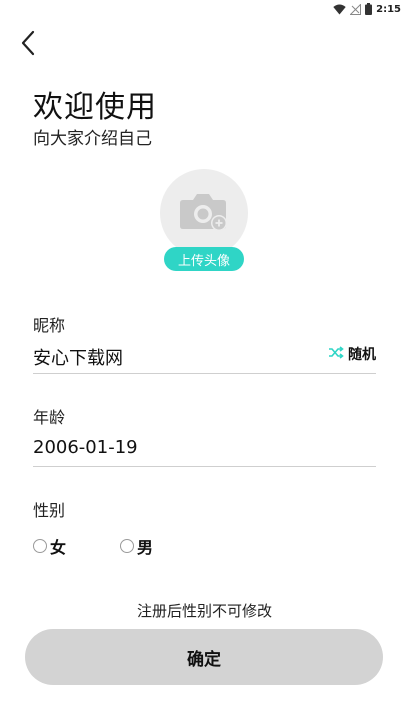  I want to click on age-field: 2006-01-19, so click(85, 447).